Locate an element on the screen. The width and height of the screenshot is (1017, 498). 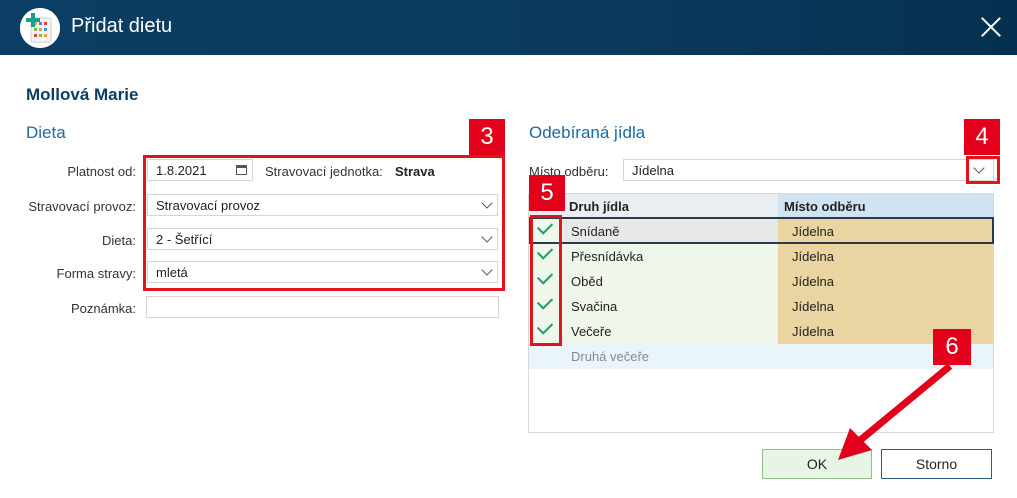
table-row: Přesnídávka Jídelna is located at coordinates (761, 256).